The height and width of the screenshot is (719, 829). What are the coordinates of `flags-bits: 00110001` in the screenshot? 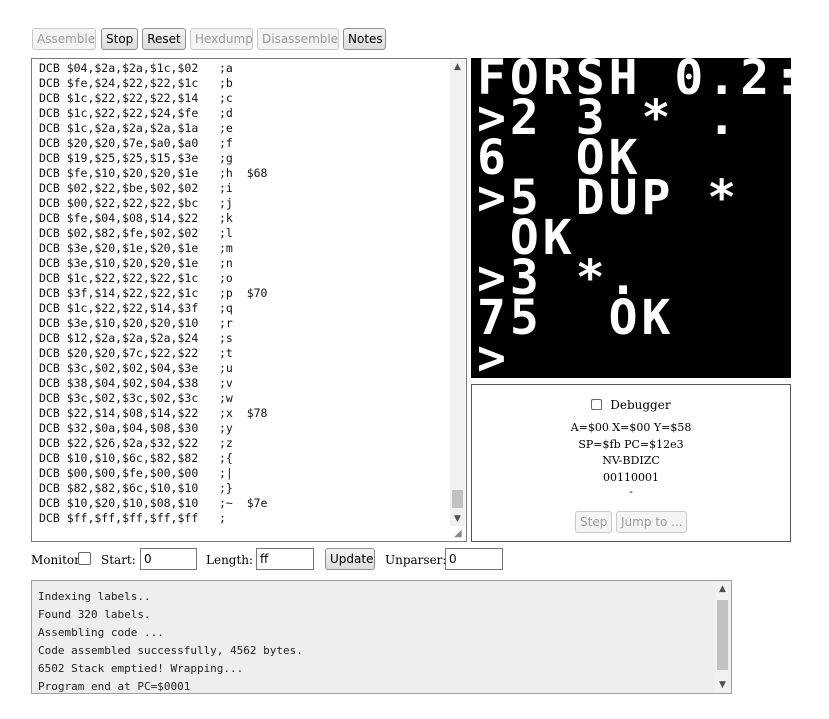 It's located at (631, 477).